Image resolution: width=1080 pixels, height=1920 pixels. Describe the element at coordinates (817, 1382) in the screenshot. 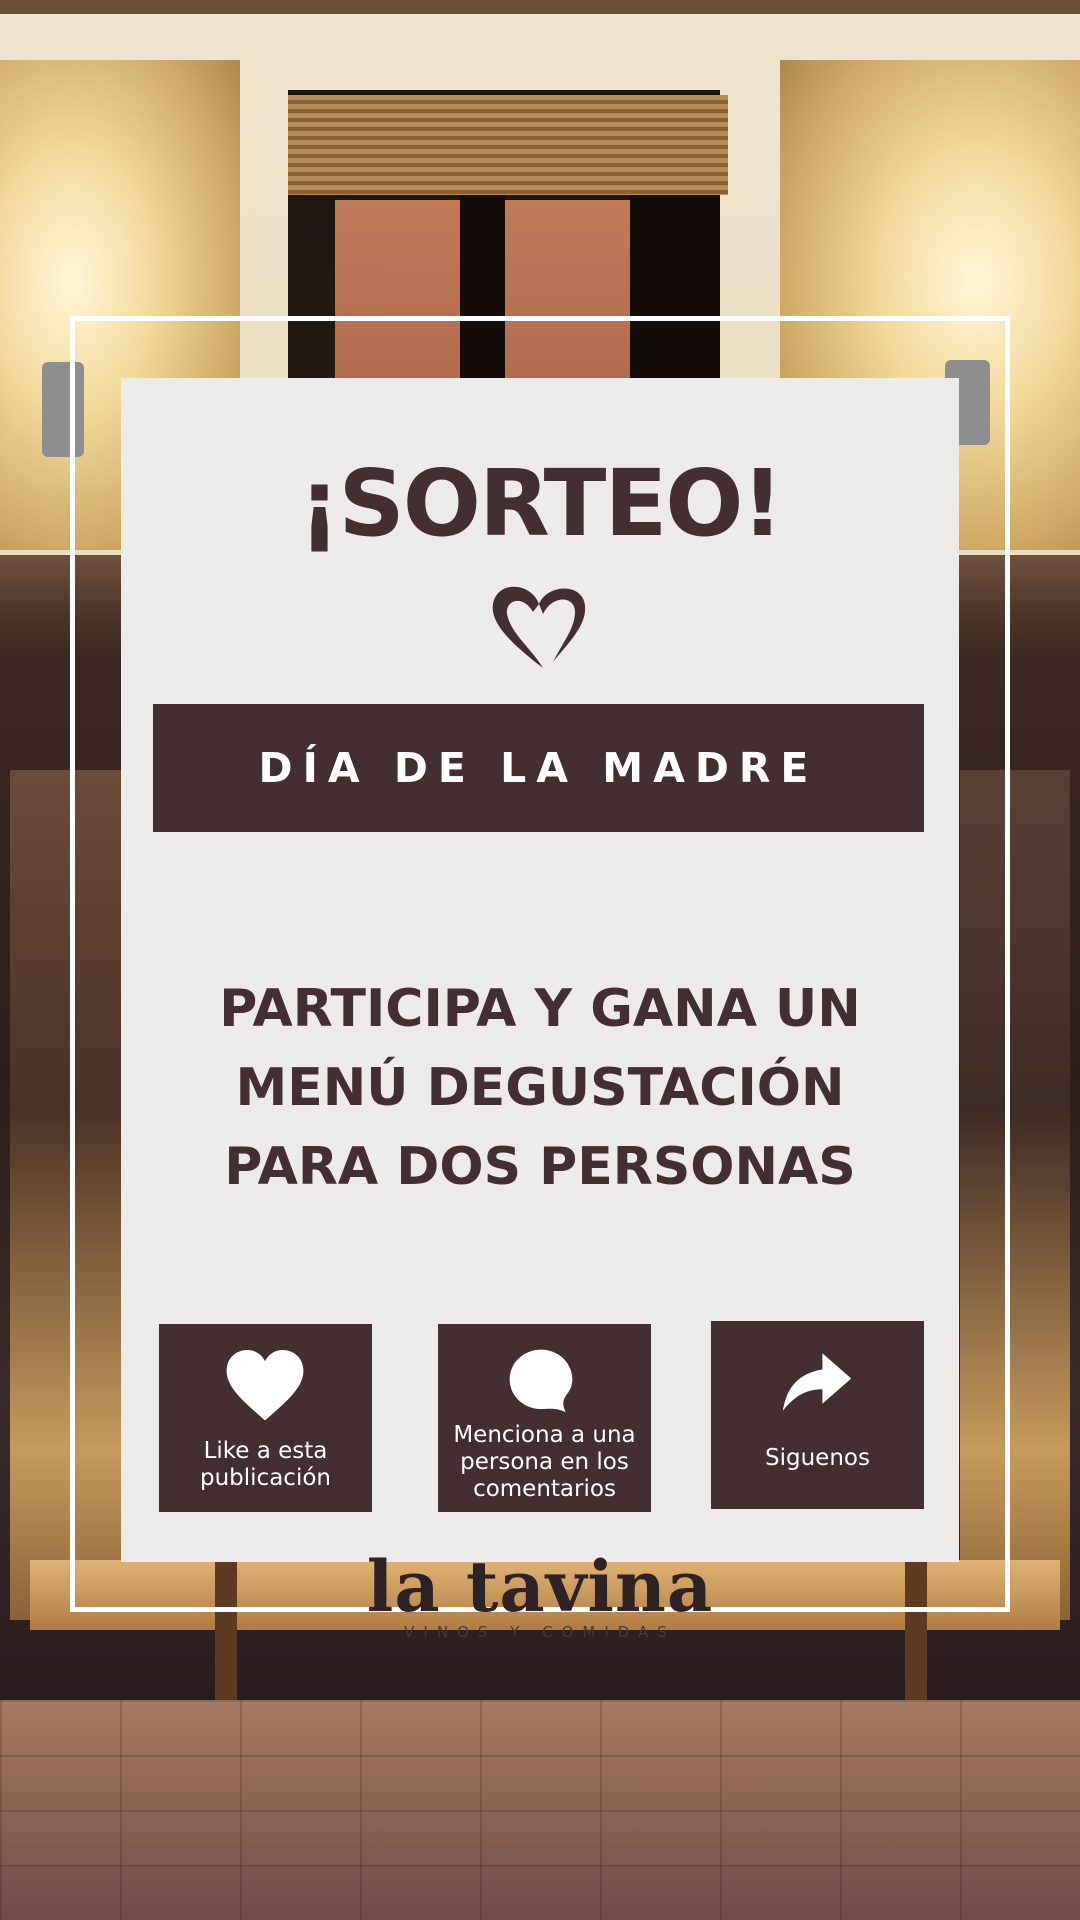

I see `share-arrow-icon` at that location.